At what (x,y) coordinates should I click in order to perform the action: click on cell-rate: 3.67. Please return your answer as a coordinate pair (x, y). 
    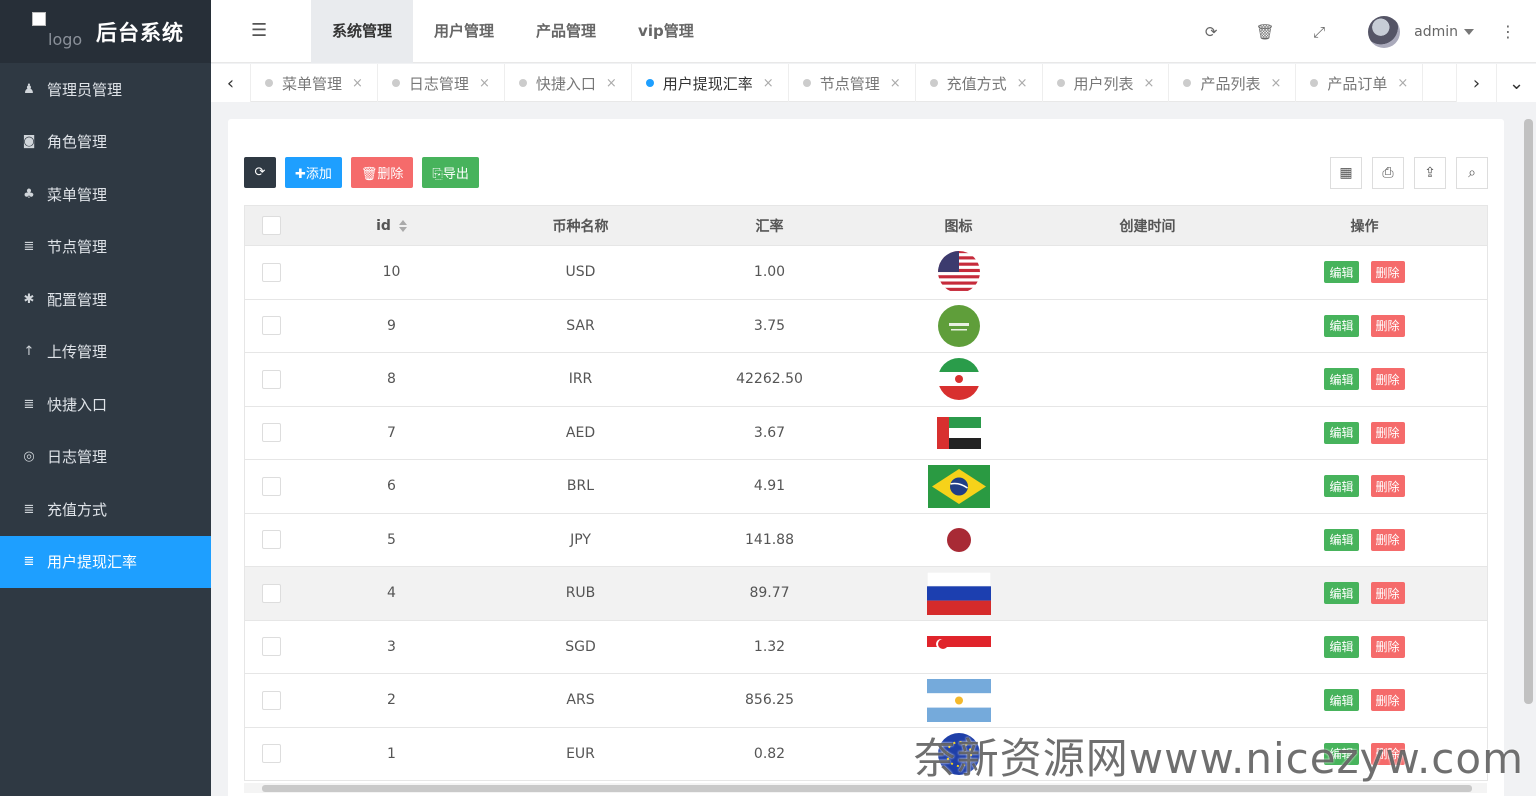
    Looking at the image, I should click on (769, 432).